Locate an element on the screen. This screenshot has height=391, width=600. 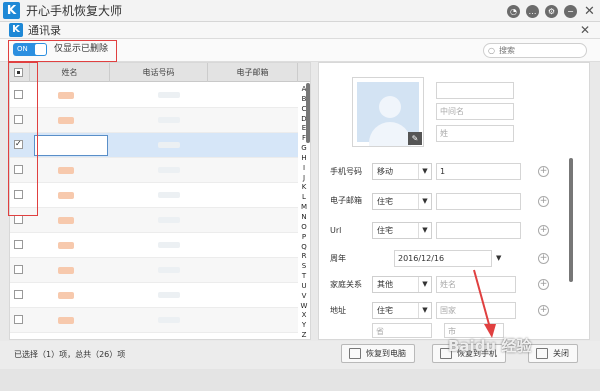
first-name-field is located at coordinates (475, 90).